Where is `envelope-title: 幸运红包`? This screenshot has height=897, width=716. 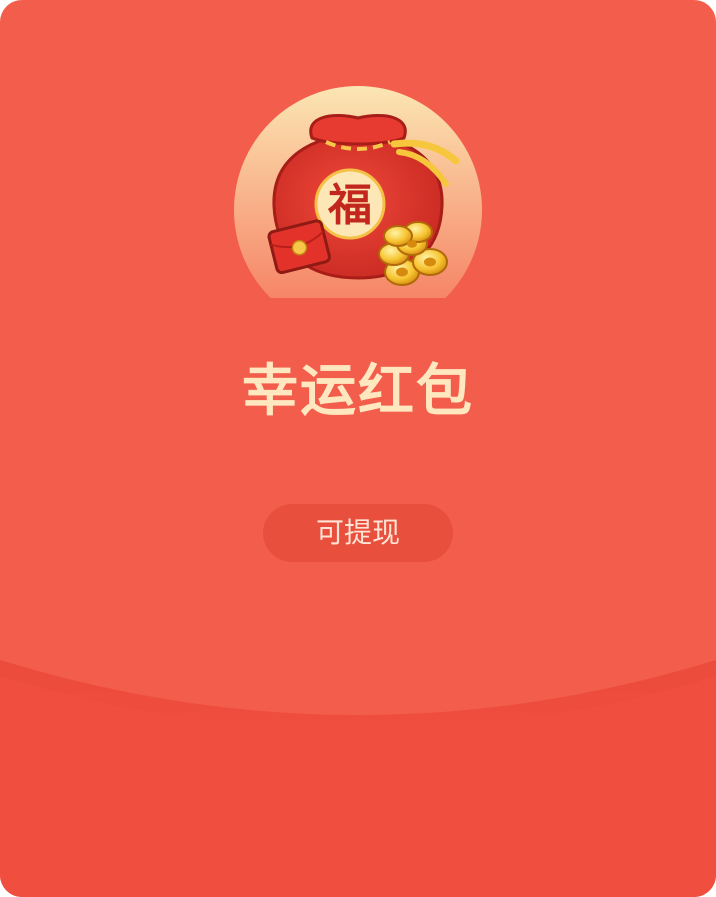 envelope-title: 幸运红包 is located at coordinates (358, 391).